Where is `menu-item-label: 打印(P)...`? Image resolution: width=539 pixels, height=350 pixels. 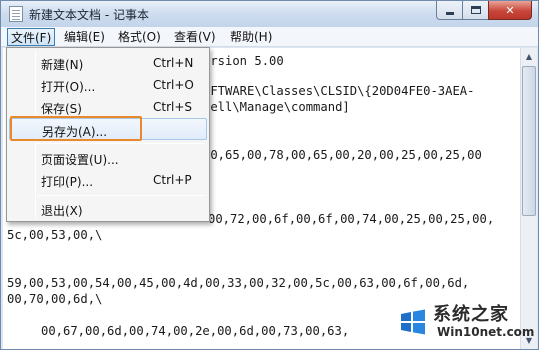 menu-item-label: 打印(P)... is located at coordinates (67, 182).